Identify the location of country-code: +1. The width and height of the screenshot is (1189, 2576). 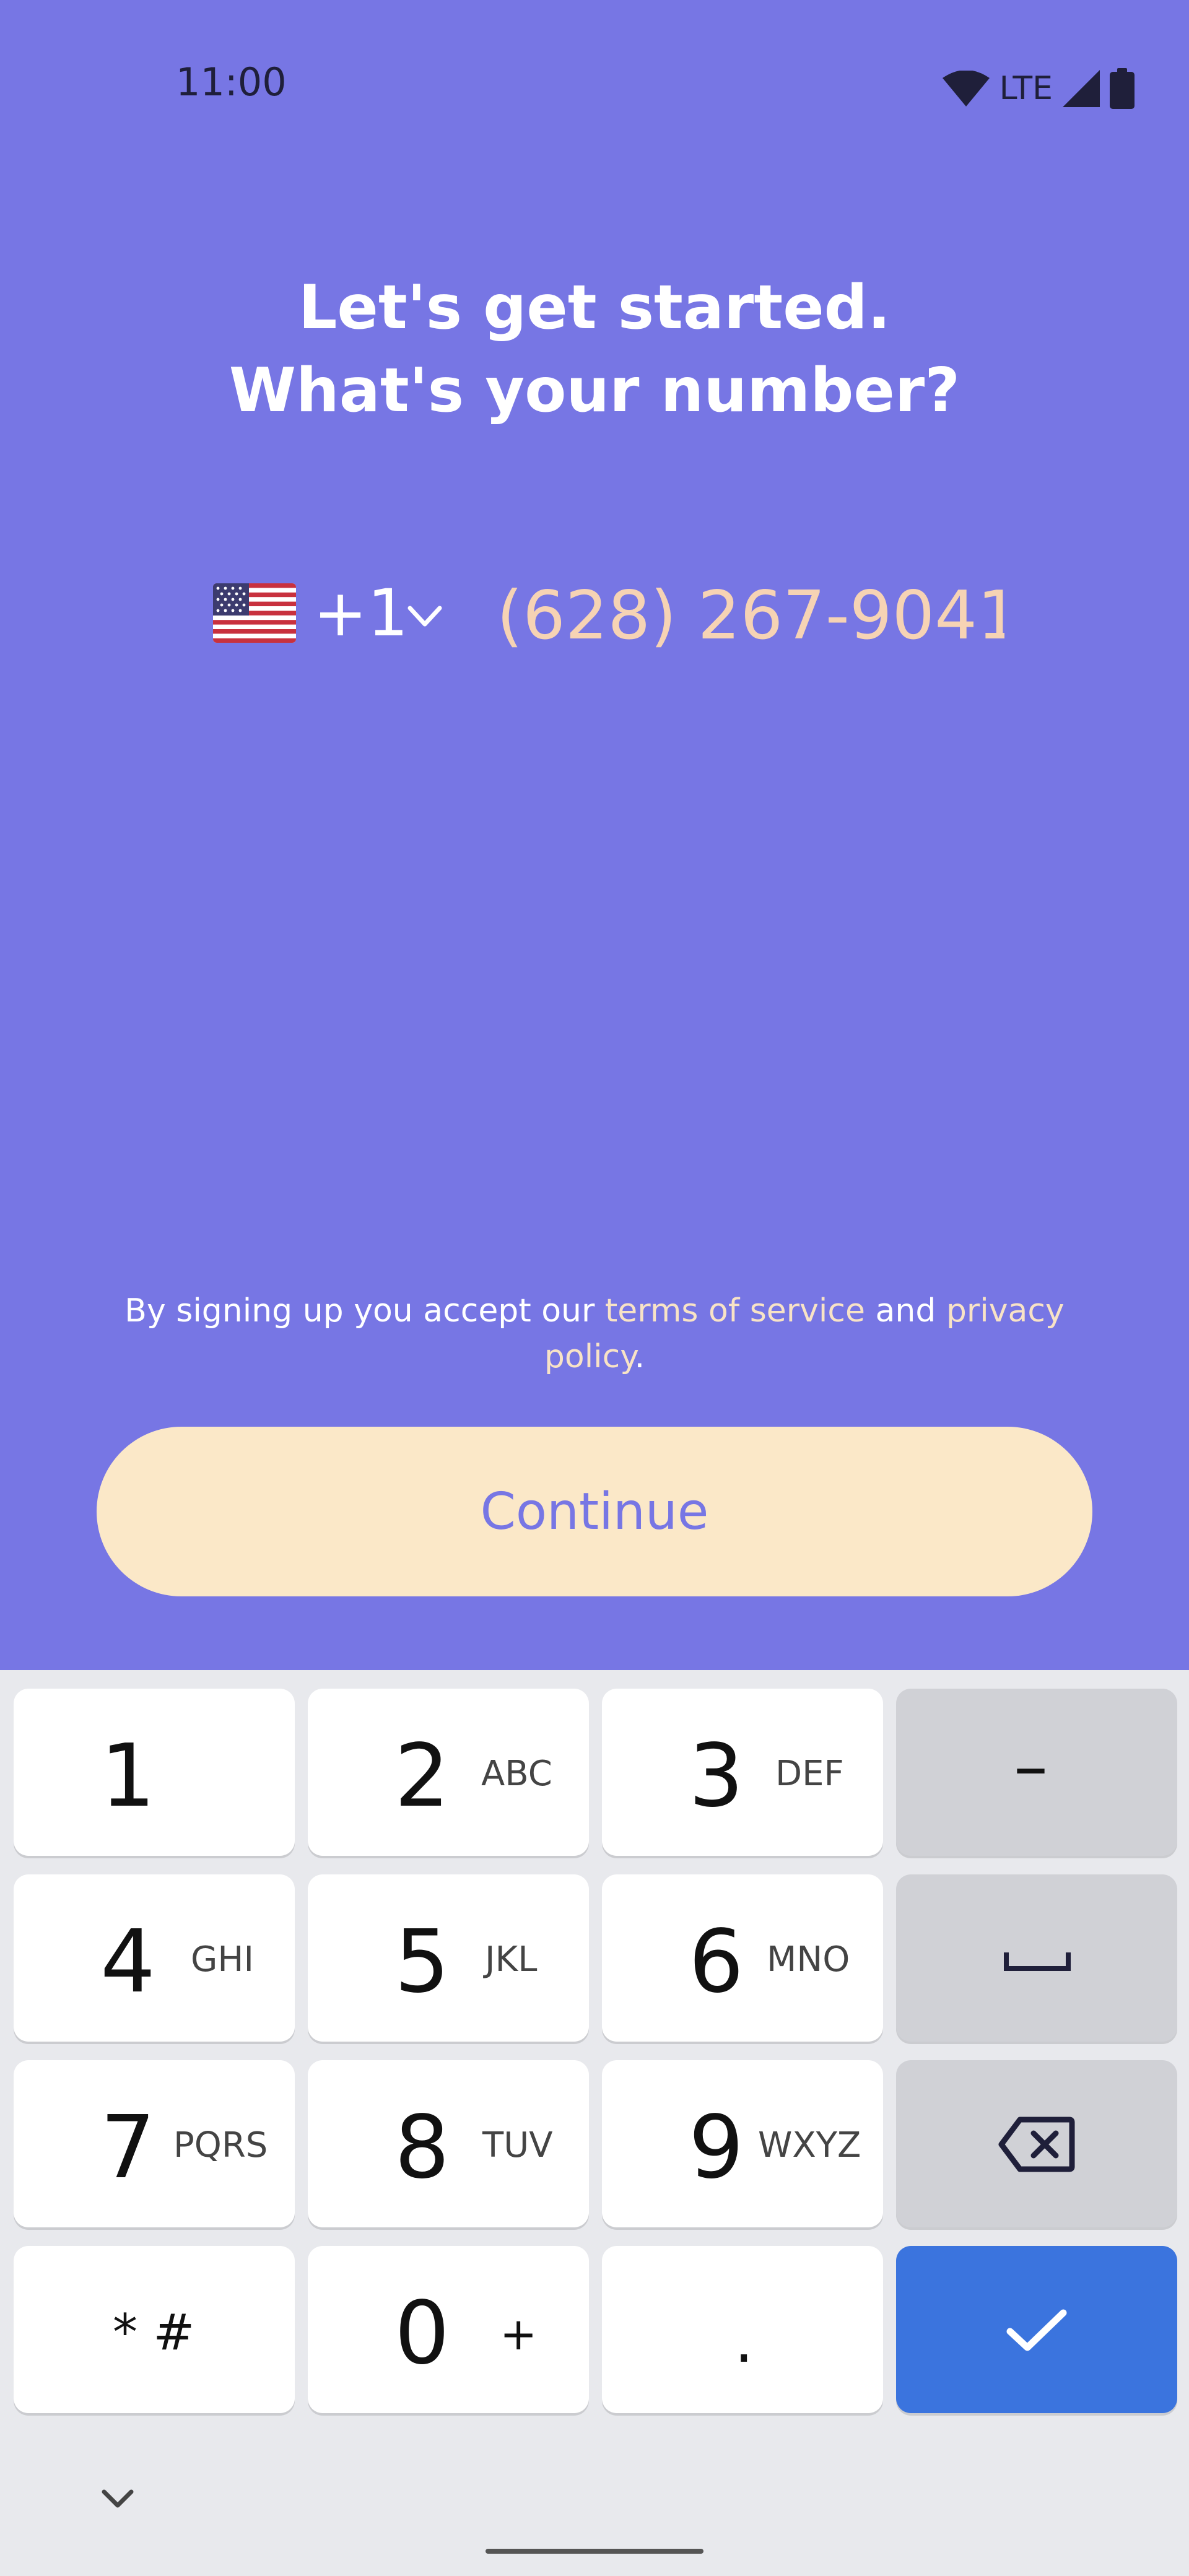
(360, 613).